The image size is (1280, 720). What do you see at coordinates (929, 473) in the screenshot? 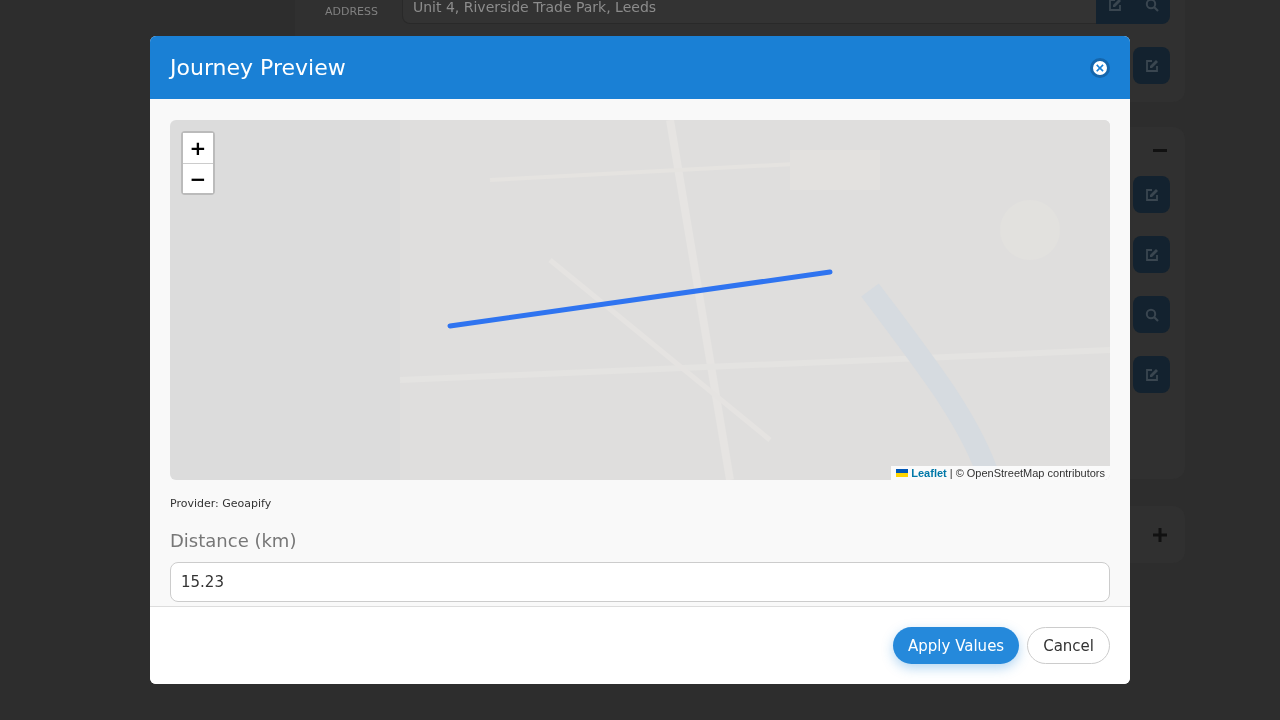
I see `leaflet-link: Leaflet` at bounding box center [929, 473].